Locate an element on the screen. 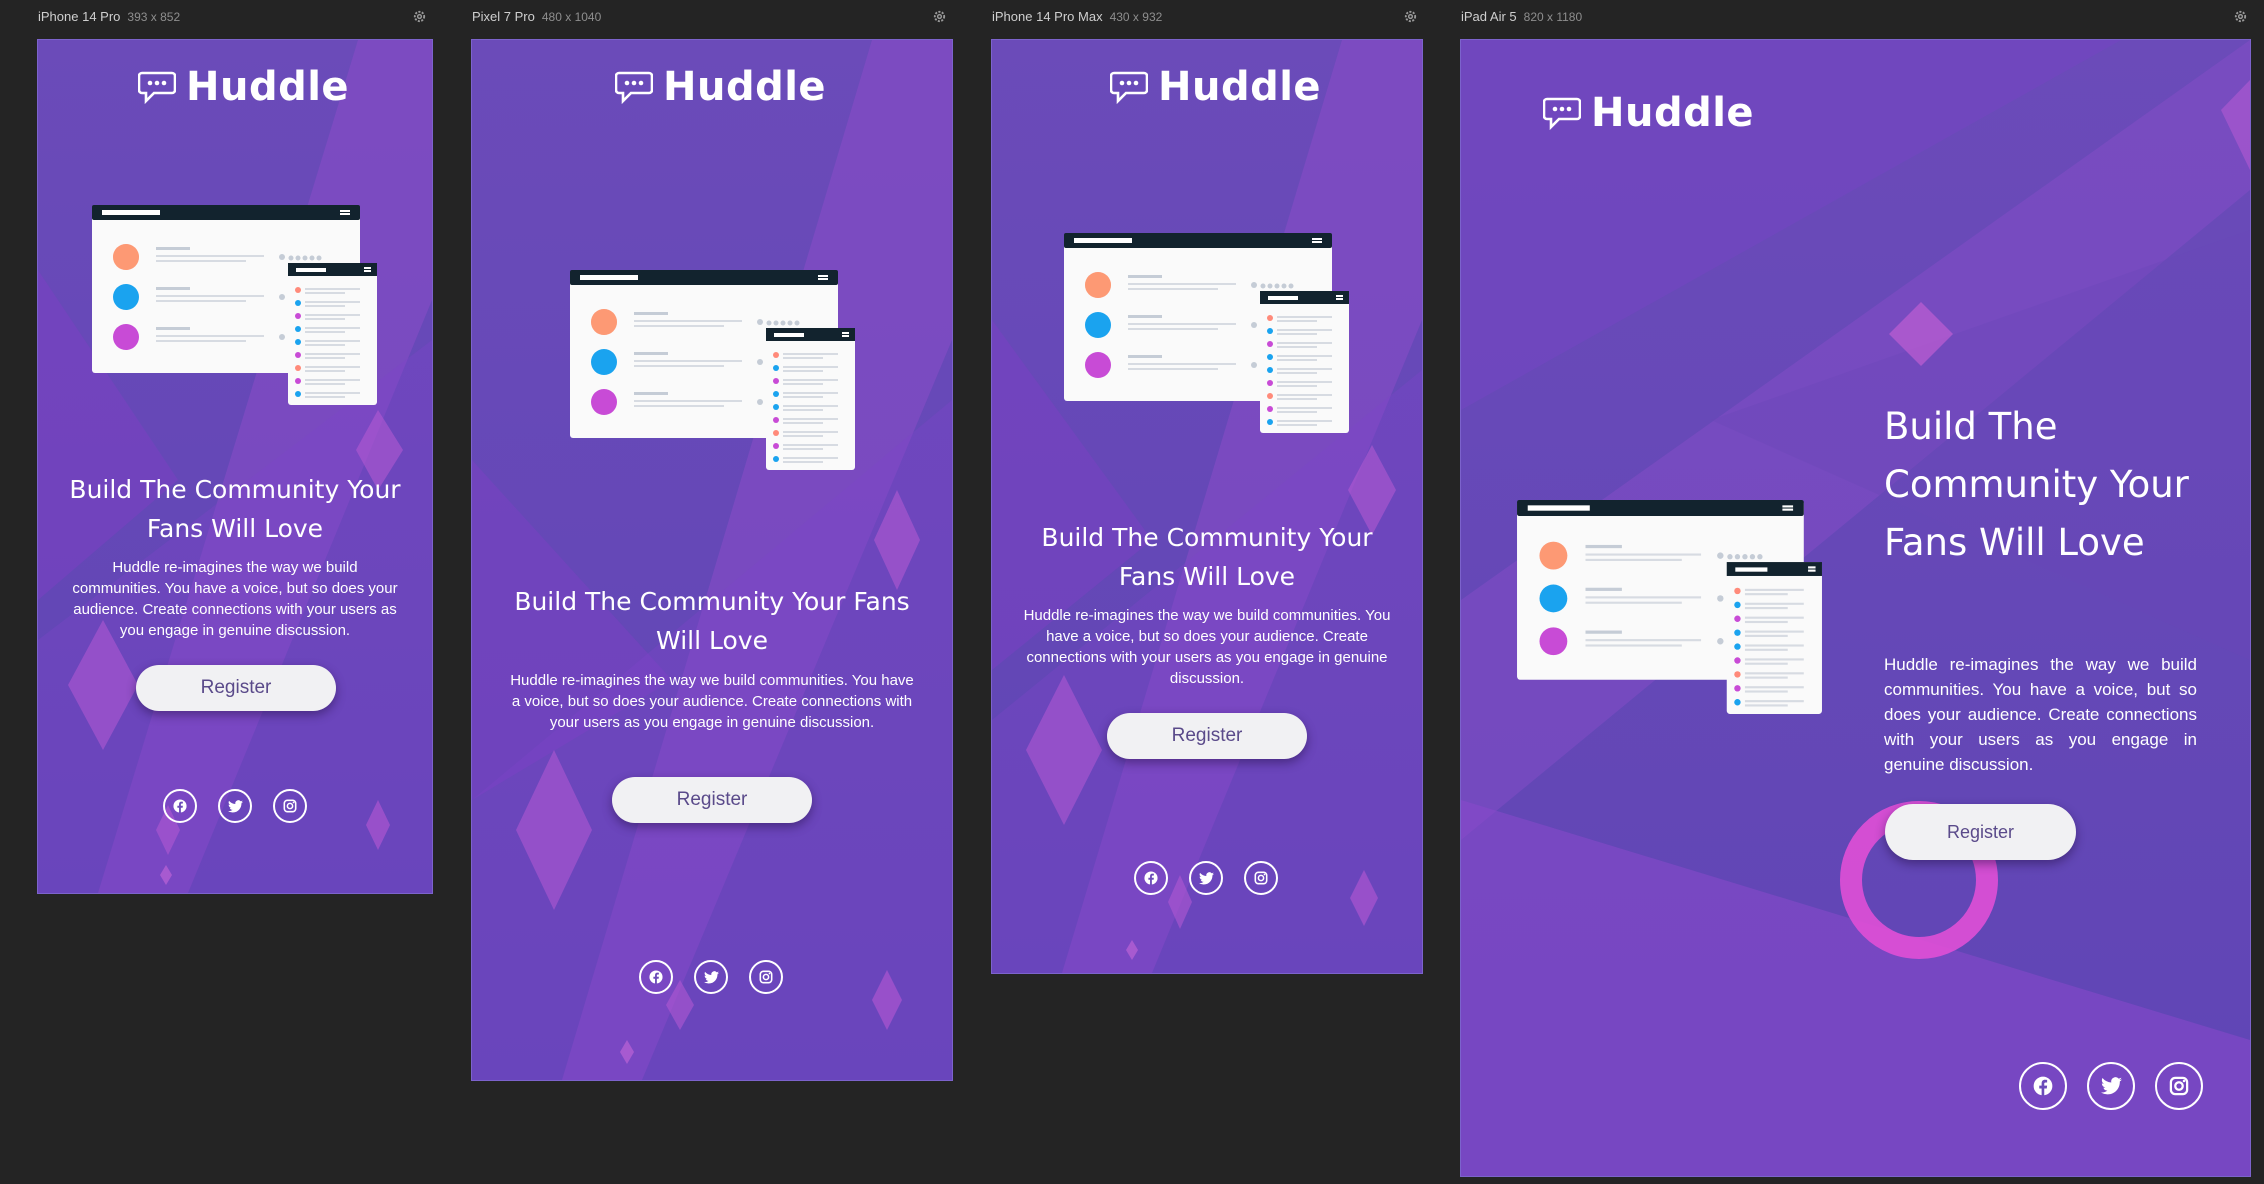 Image resolution: width=2264 pixels, height=1184 pixels. device-label: Pixel 7 Pro 480 x 1040 is located at coordinates (536, 16).